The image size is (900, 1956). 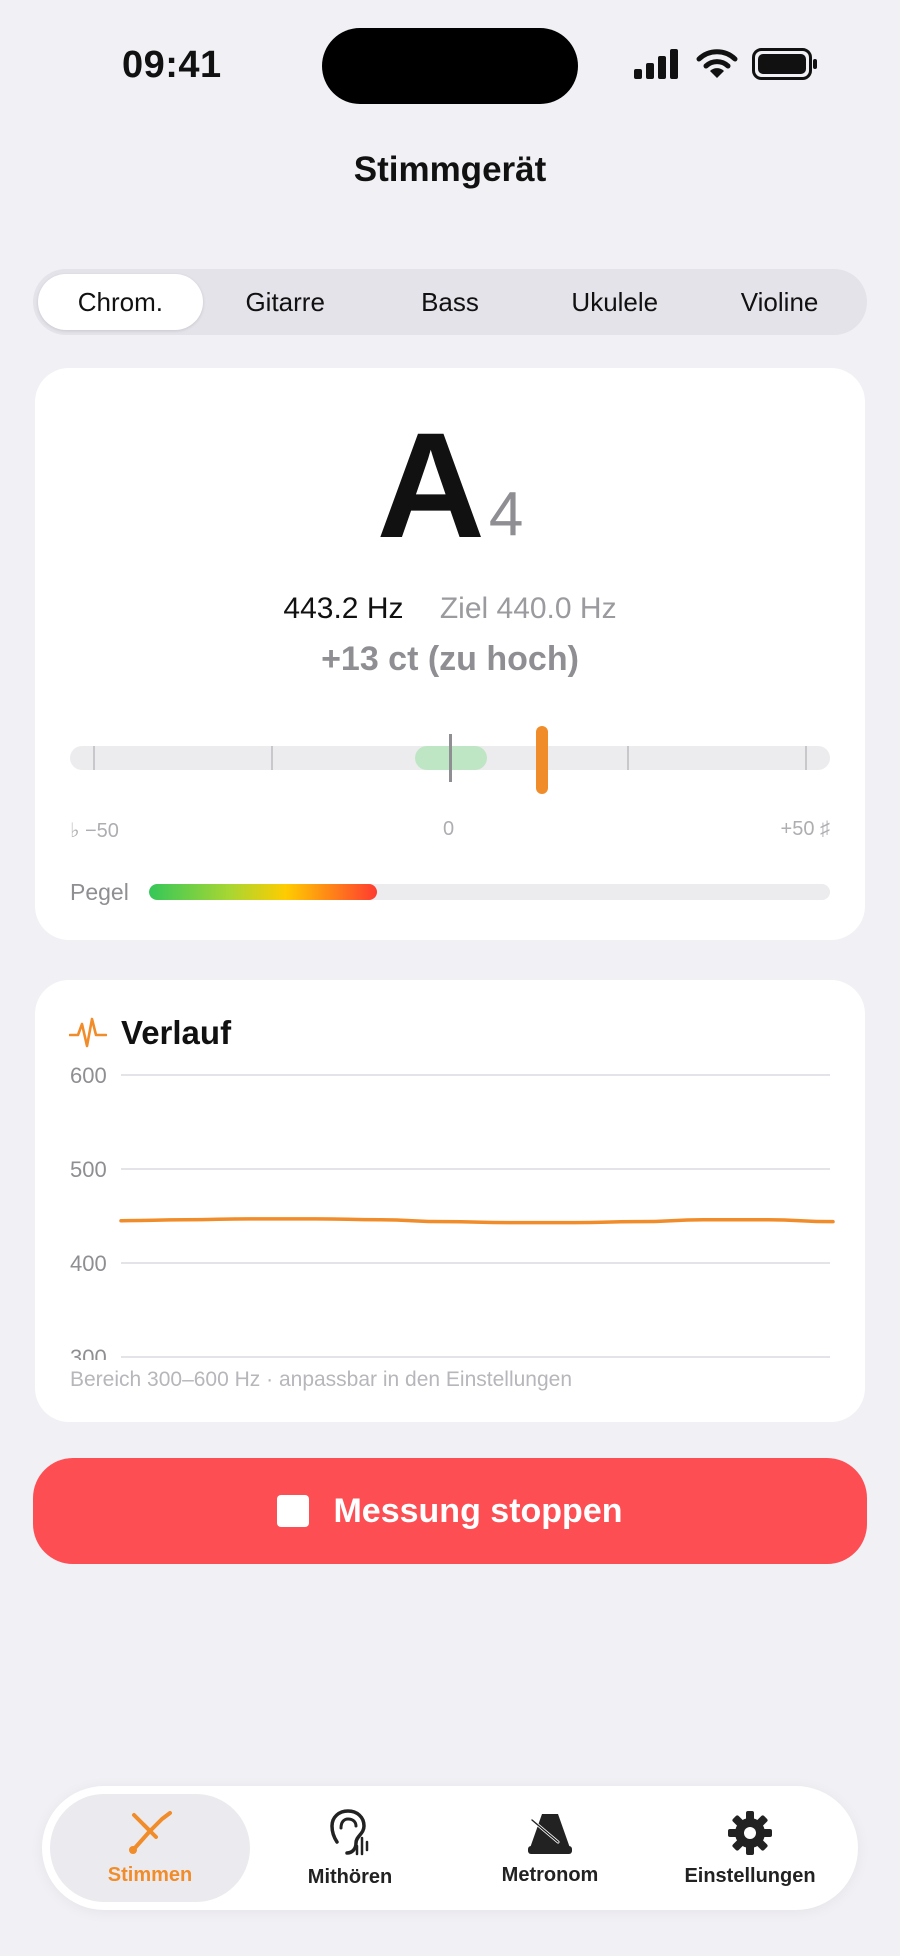 What do you see at coordinates (99, 892) in the screenshot?
I see `level-label: Pegel` at bounding box center [99, 892].